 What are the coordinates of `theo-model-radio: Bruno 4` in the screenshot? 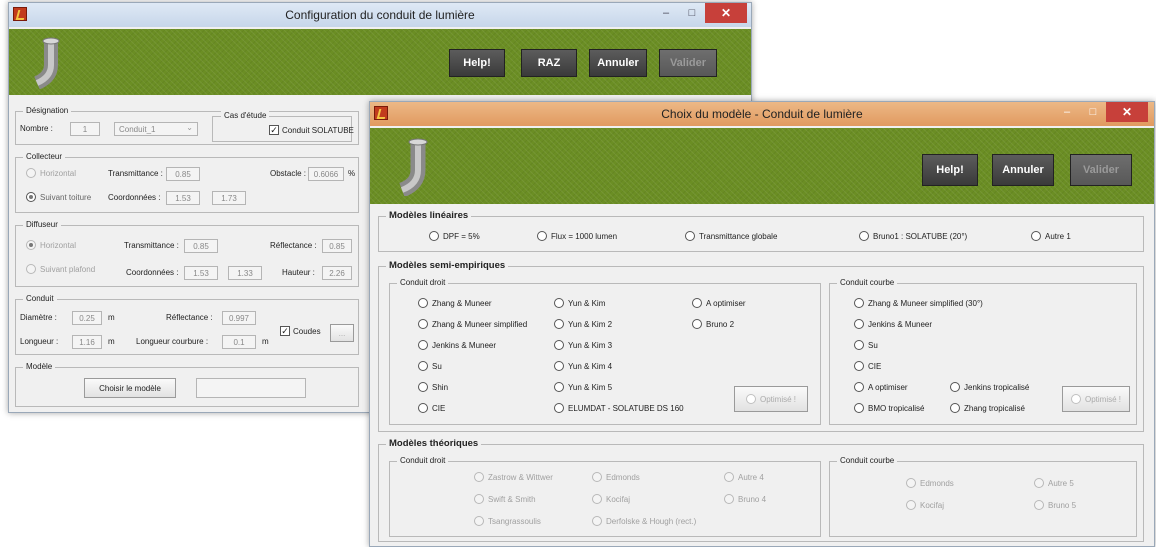 It's located at (745, 499).